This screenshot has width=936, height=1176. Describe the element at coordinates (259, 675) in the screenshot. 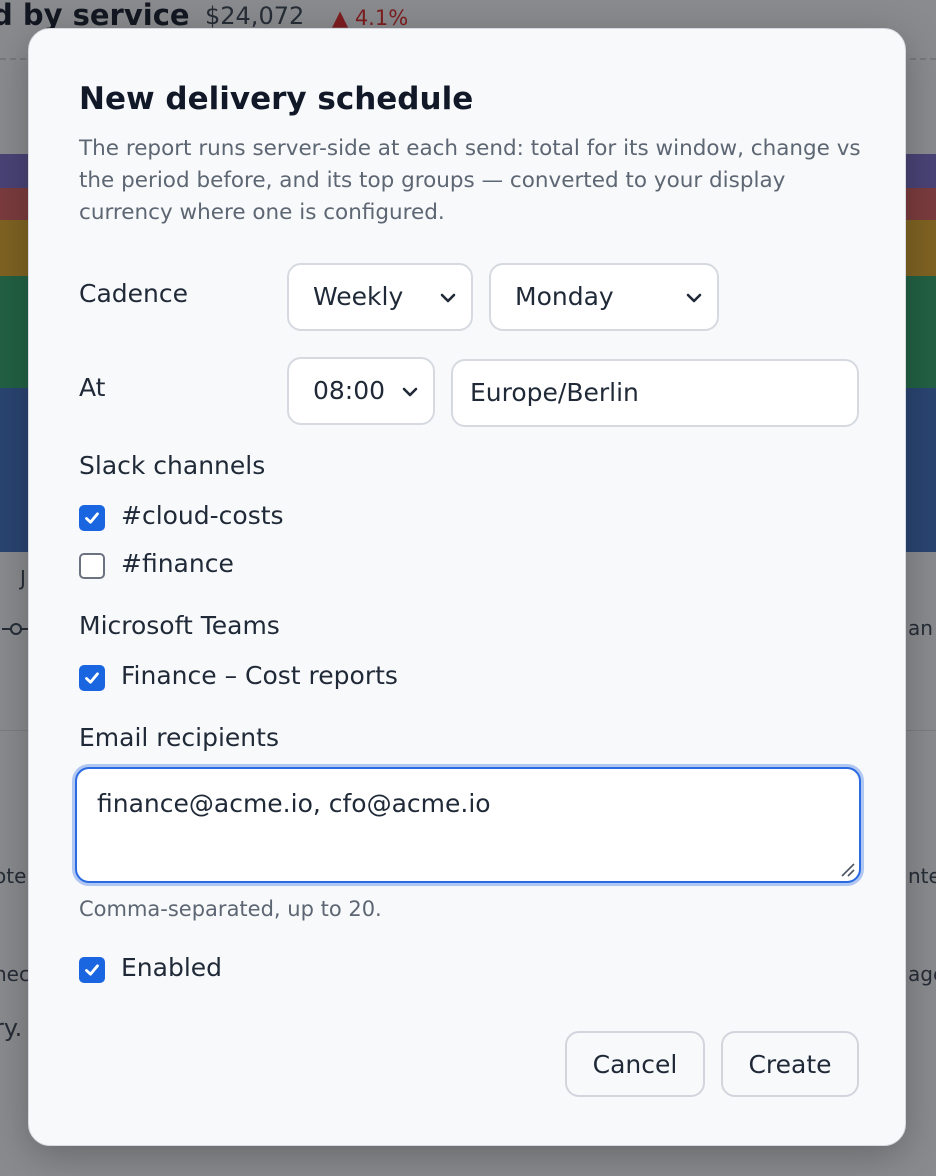

I see `teams-channel-label: Finance – Cost reports` at that location.